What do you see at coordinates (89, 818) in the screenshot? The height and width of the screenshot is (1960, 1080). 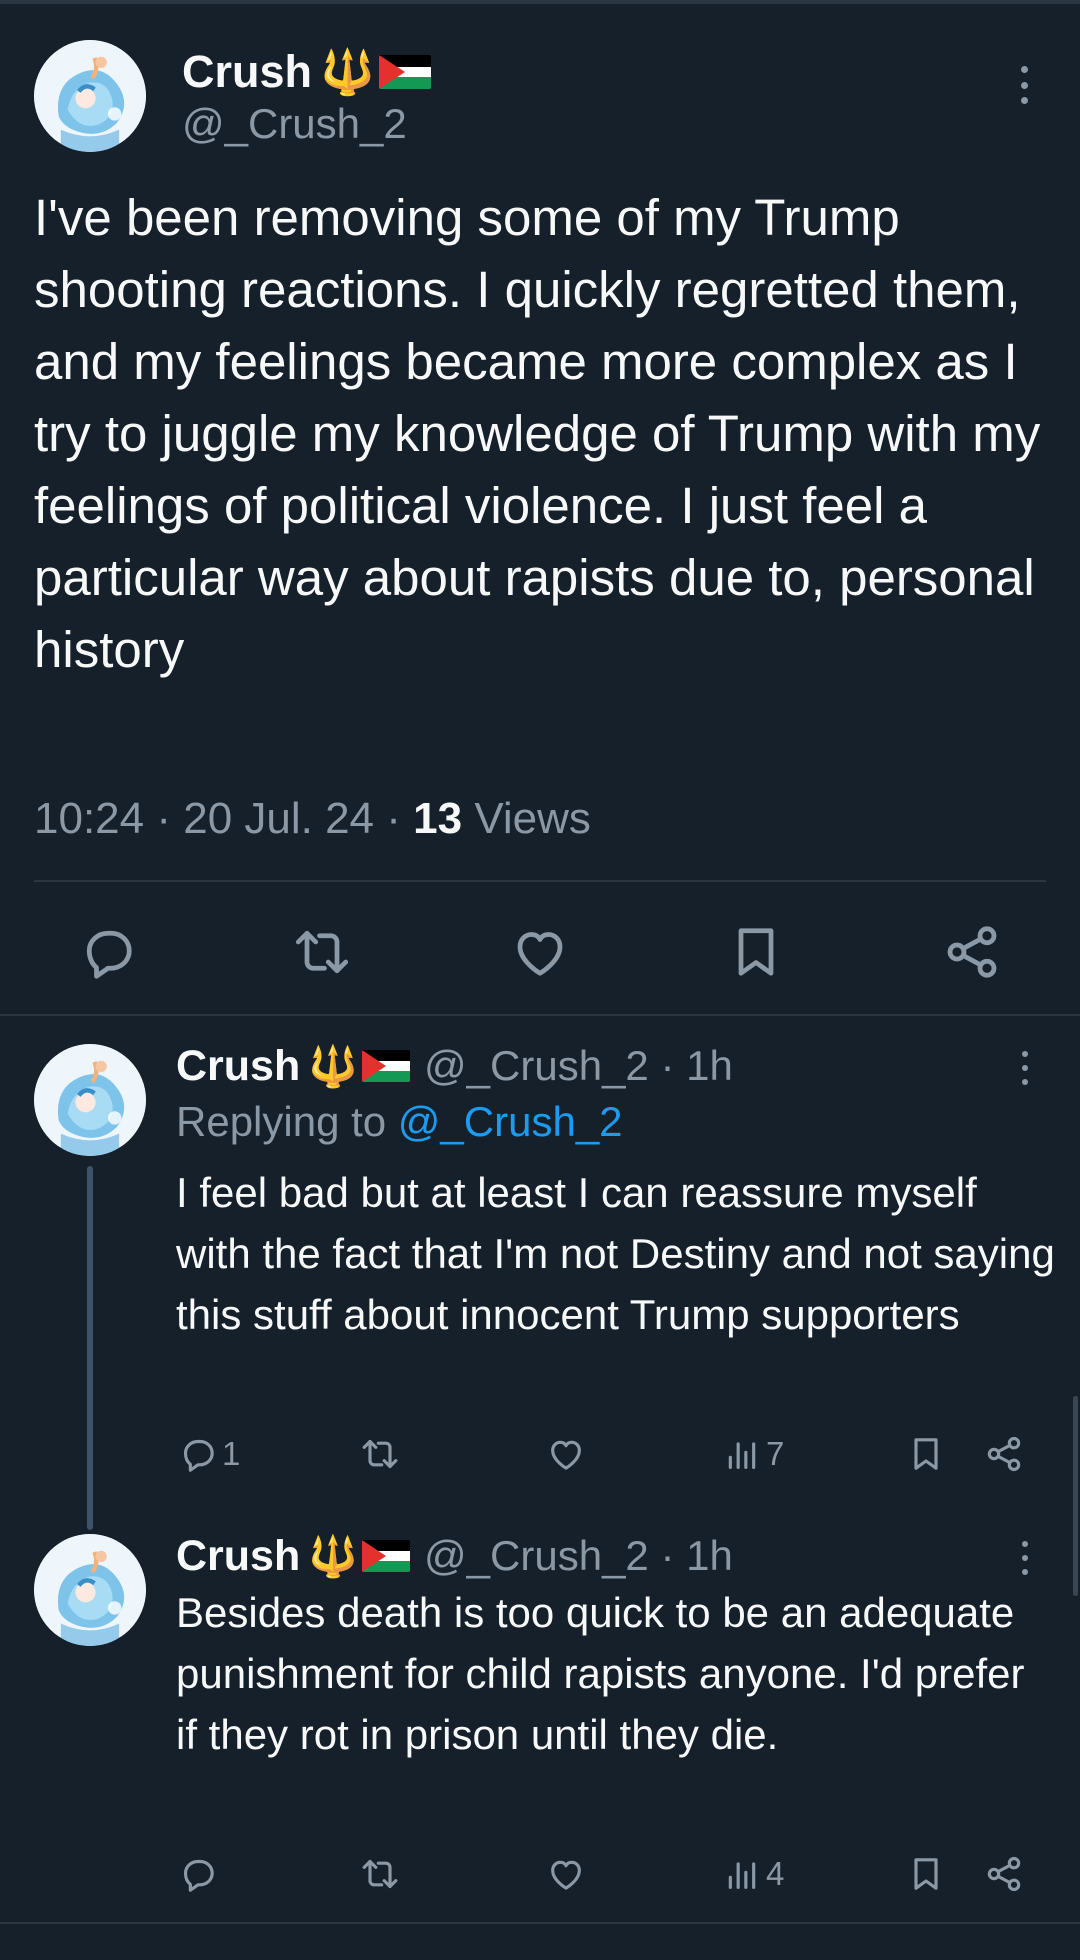 I see `tweet-time: 10:24` at bounding box center [89, 818].